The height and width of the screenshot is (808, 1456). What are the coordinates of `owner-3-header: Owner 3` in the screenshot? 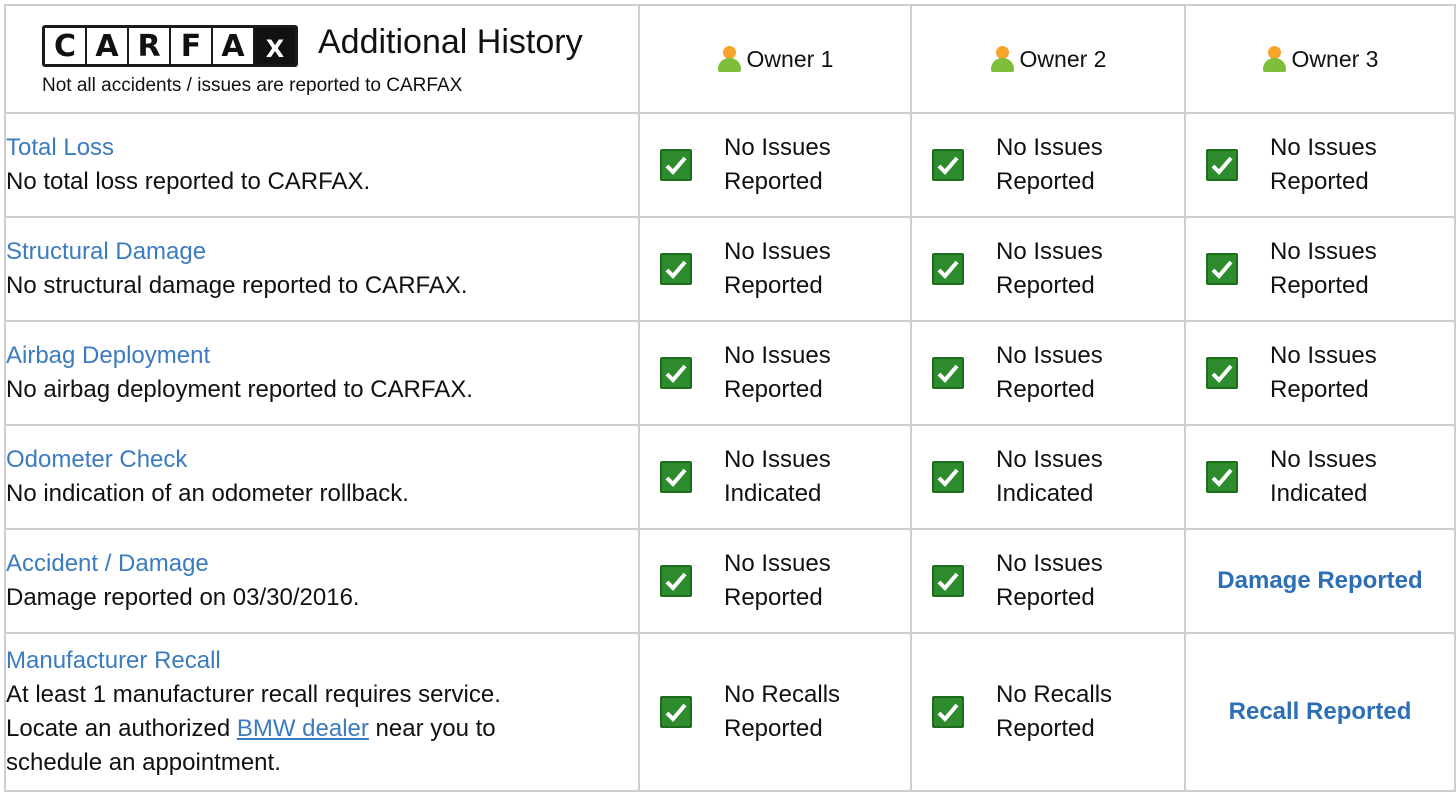 It's located at (1320, 59).